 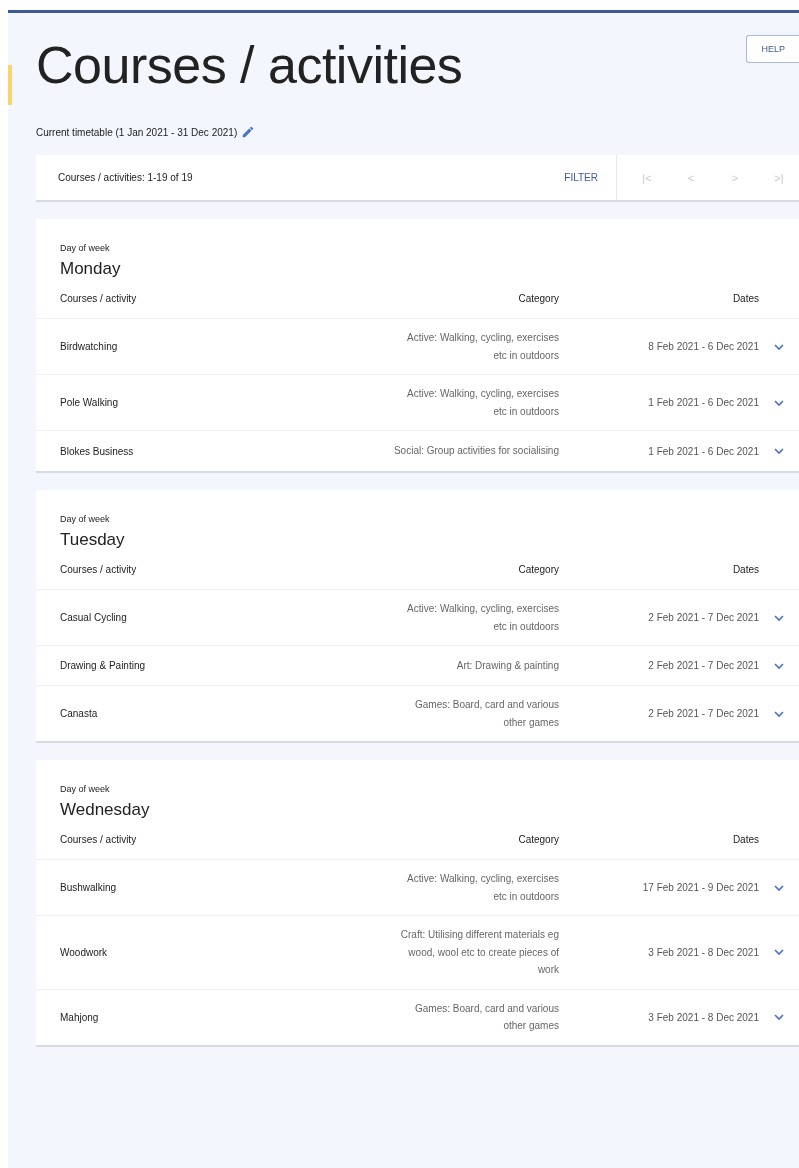 What do you see at coordinates (249, 65) in the screenshot?
I see `page-title: Courses / activities` at bounding box center [249, 65].